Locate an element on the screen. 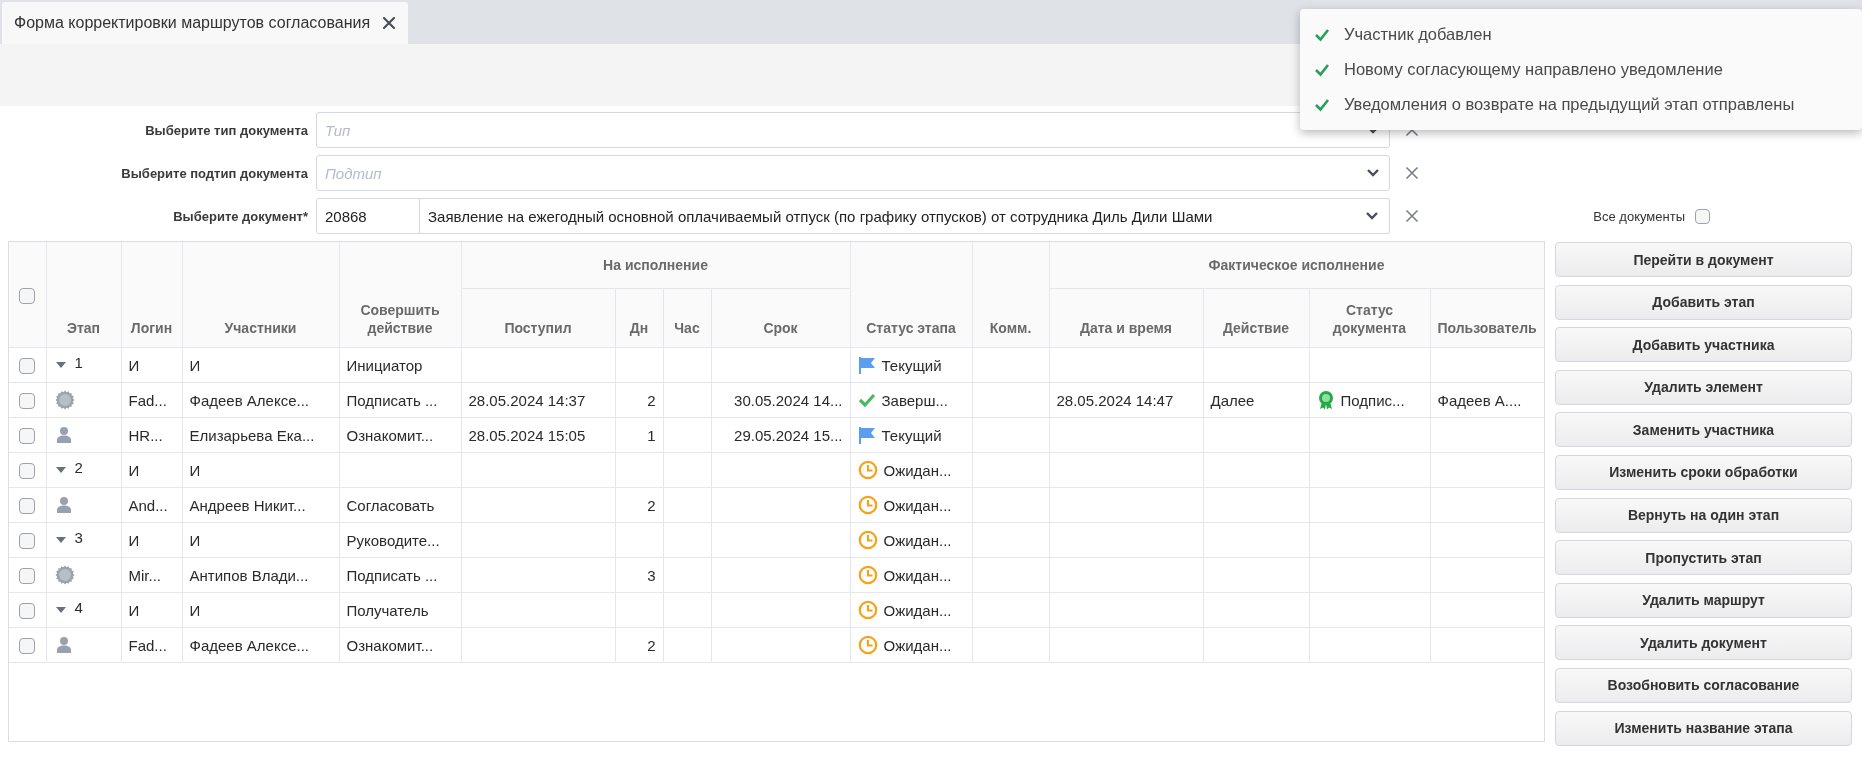 Image resolution: width=1862 pixels, height=757 pixels. column-header: Дн is located at coordinates (639, 318).